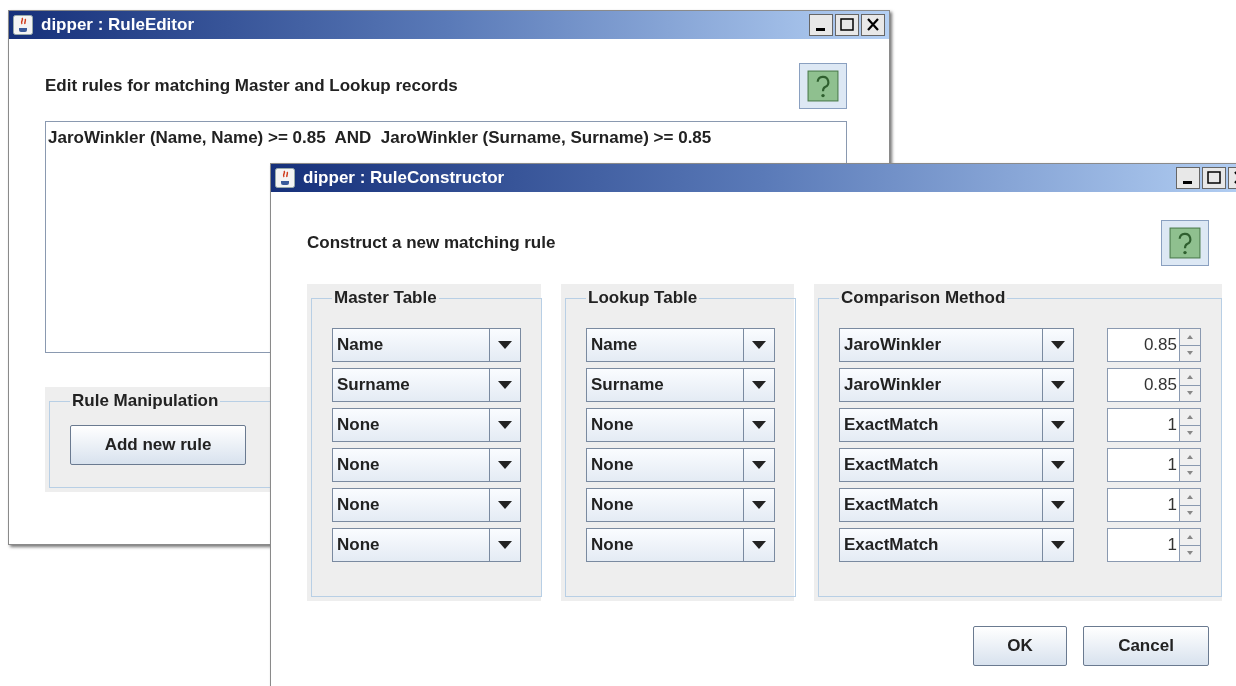 This screenshot has height=686, width=1236. Describe the element at coordinates (385, 298) in the screenshot. I see `panel-title: Master Table` at that location.